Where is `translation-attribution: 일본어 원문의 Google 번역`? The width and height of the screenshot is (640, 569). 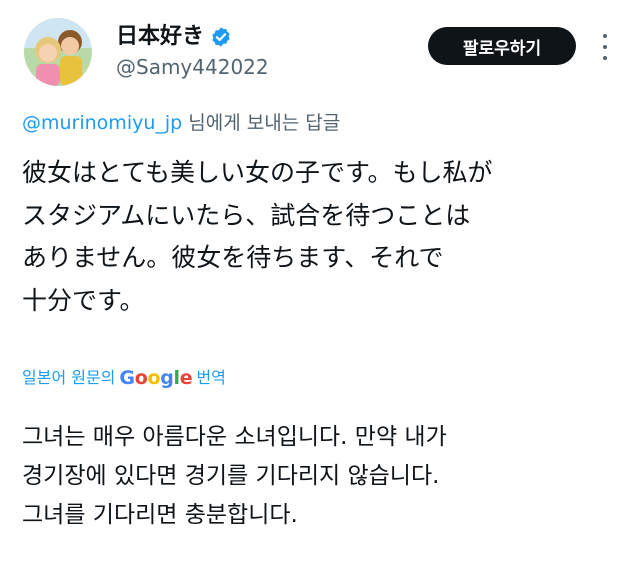 translation-attribution: 일본어 원문의 Google 번역 is located at coordinates (124, 378).